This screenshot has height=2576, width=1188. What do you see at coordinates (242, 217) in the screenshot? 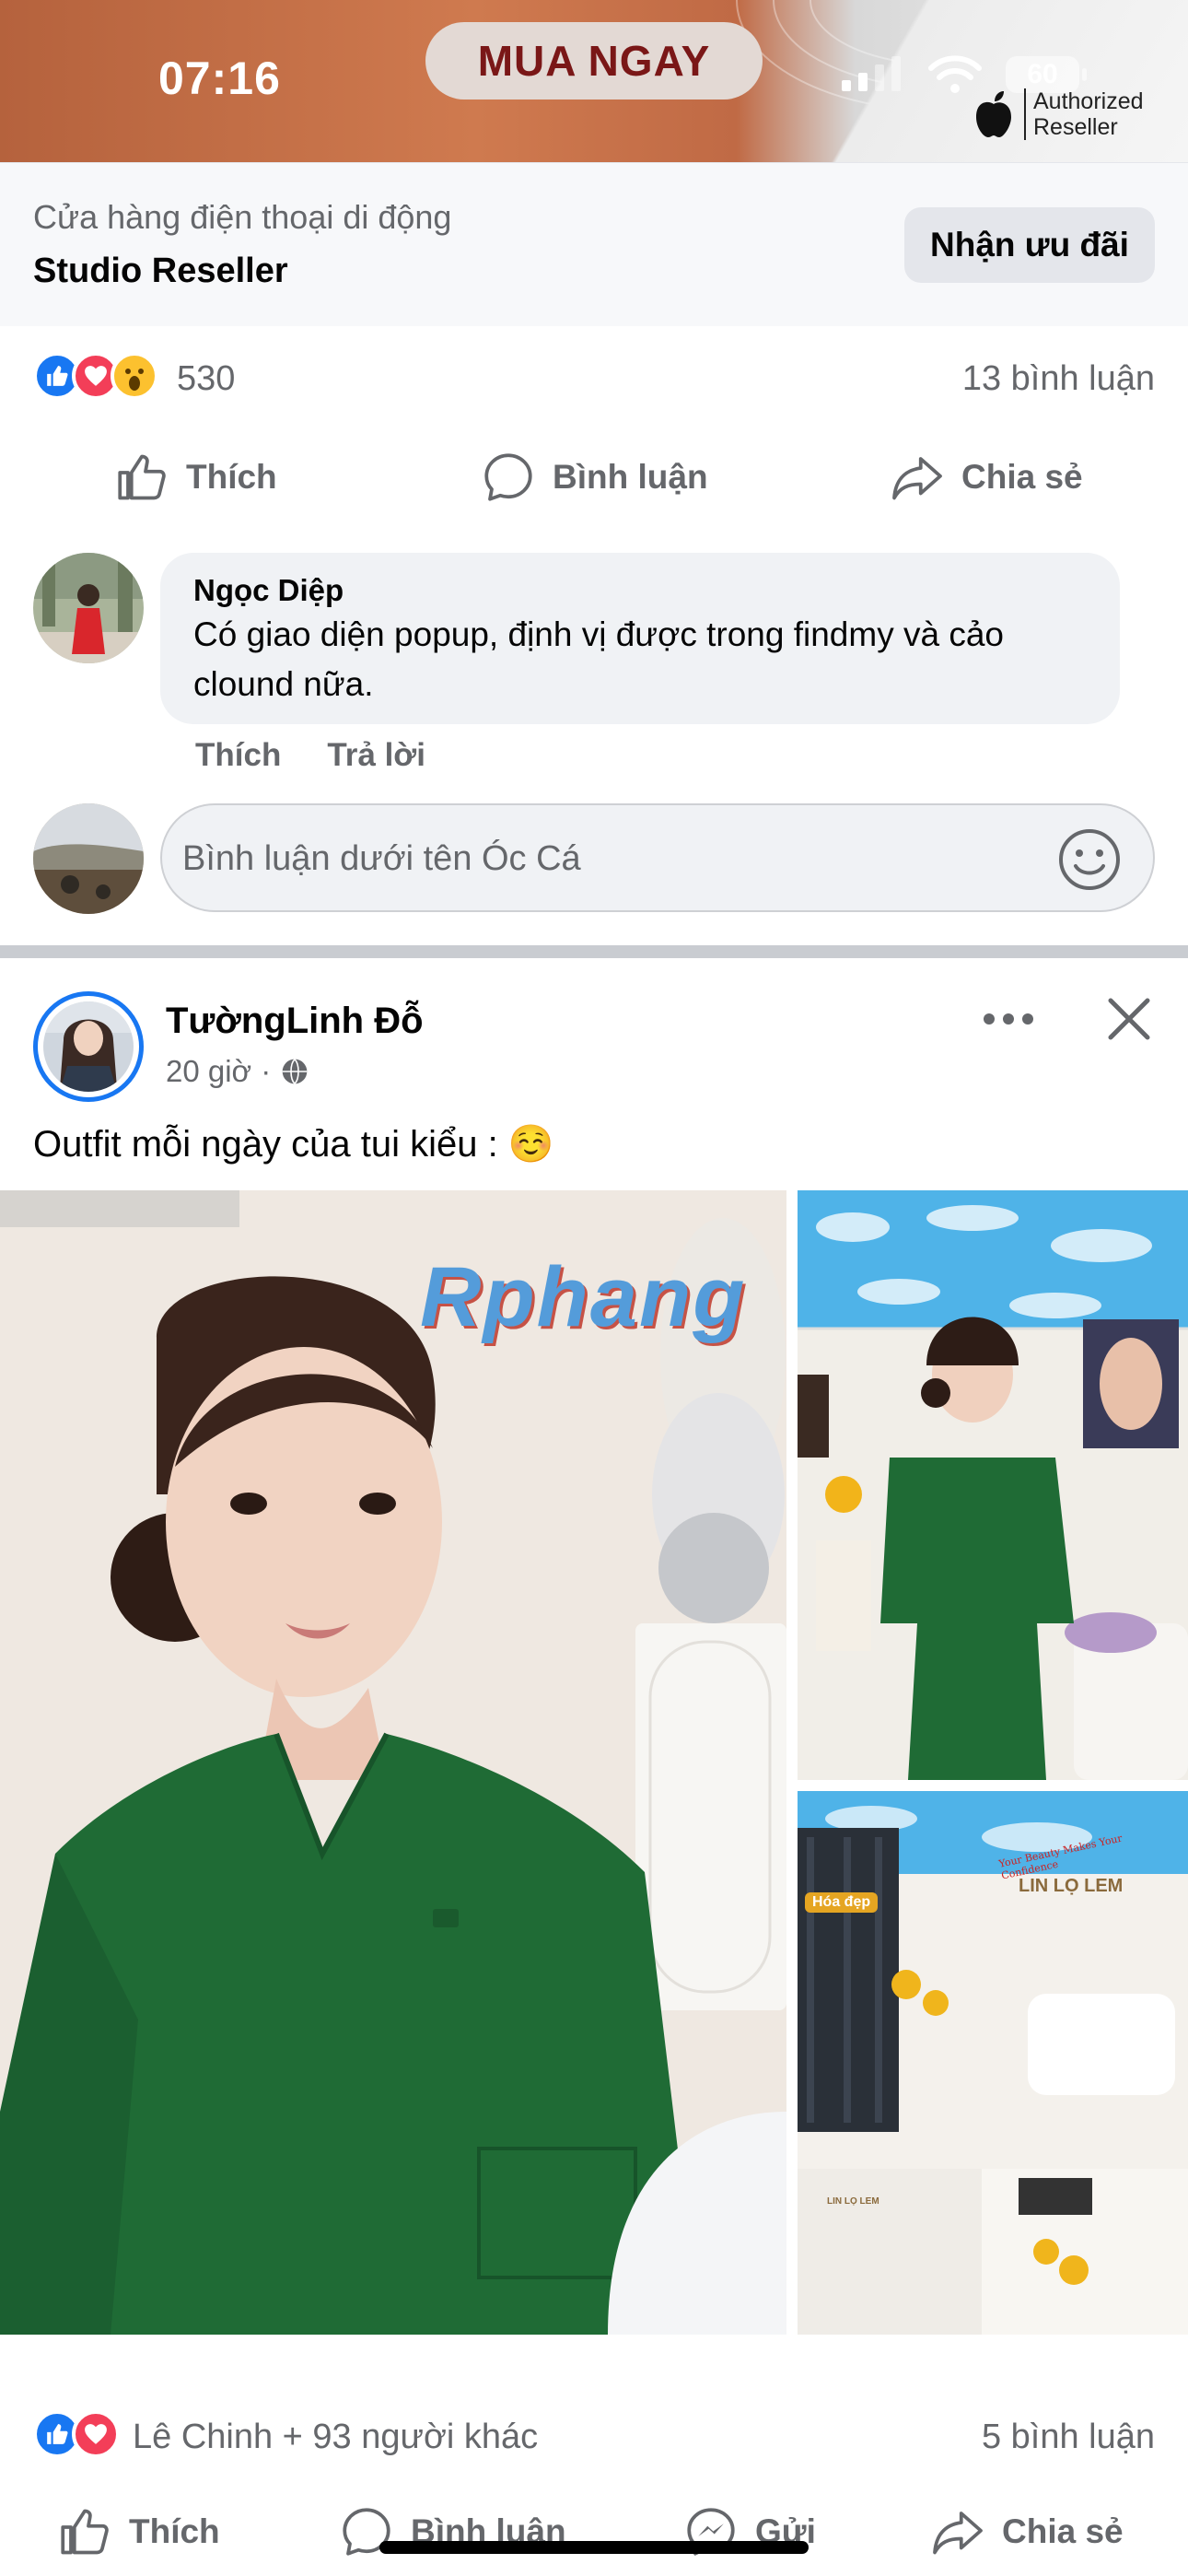
I see `sponsor-category: Cửa hàng điện thoại di động` at bounding box center [242, 217].